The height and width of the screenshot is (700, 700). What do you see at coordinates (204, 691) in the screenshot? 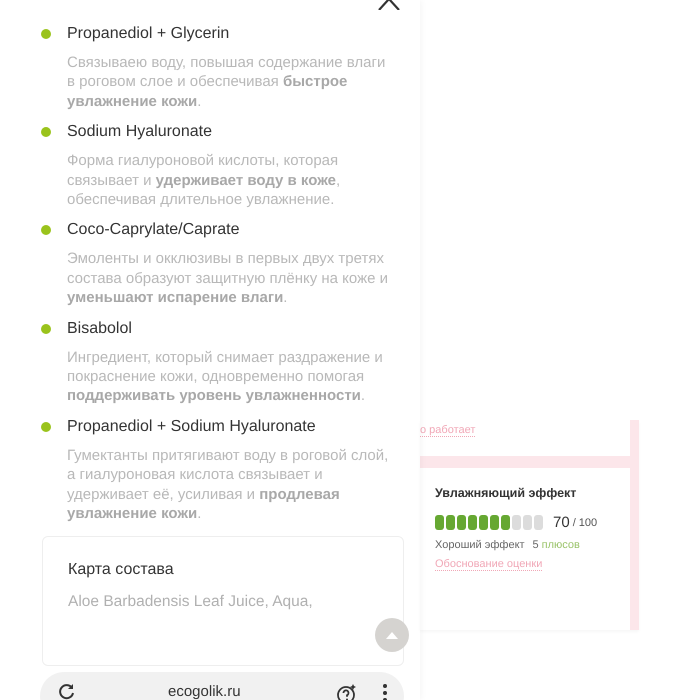
I see `url-text: ecogolik.ru` at bounding box center [204, 691].